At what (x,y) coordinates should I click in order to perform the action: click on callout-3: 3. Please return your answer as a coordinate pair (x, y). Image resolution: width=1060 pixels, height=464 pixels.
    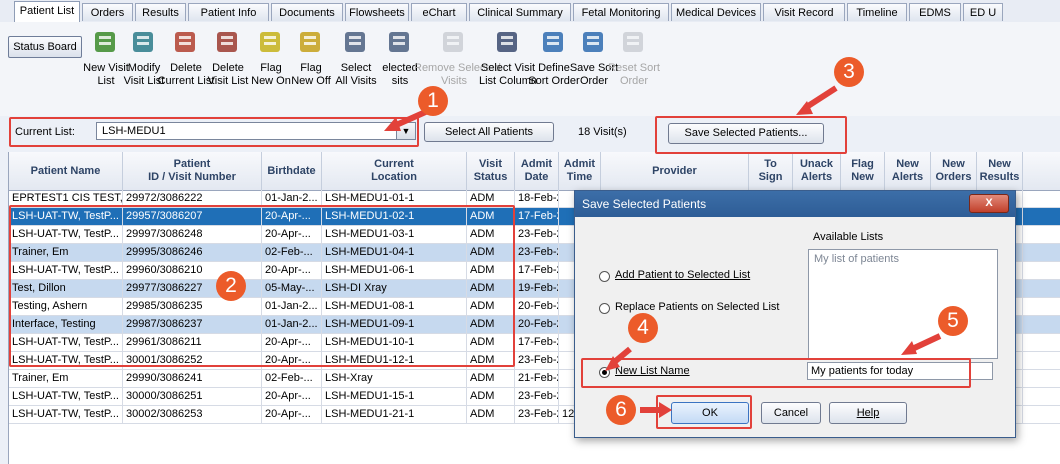
    Looking at the image, I should click on (849, 72).